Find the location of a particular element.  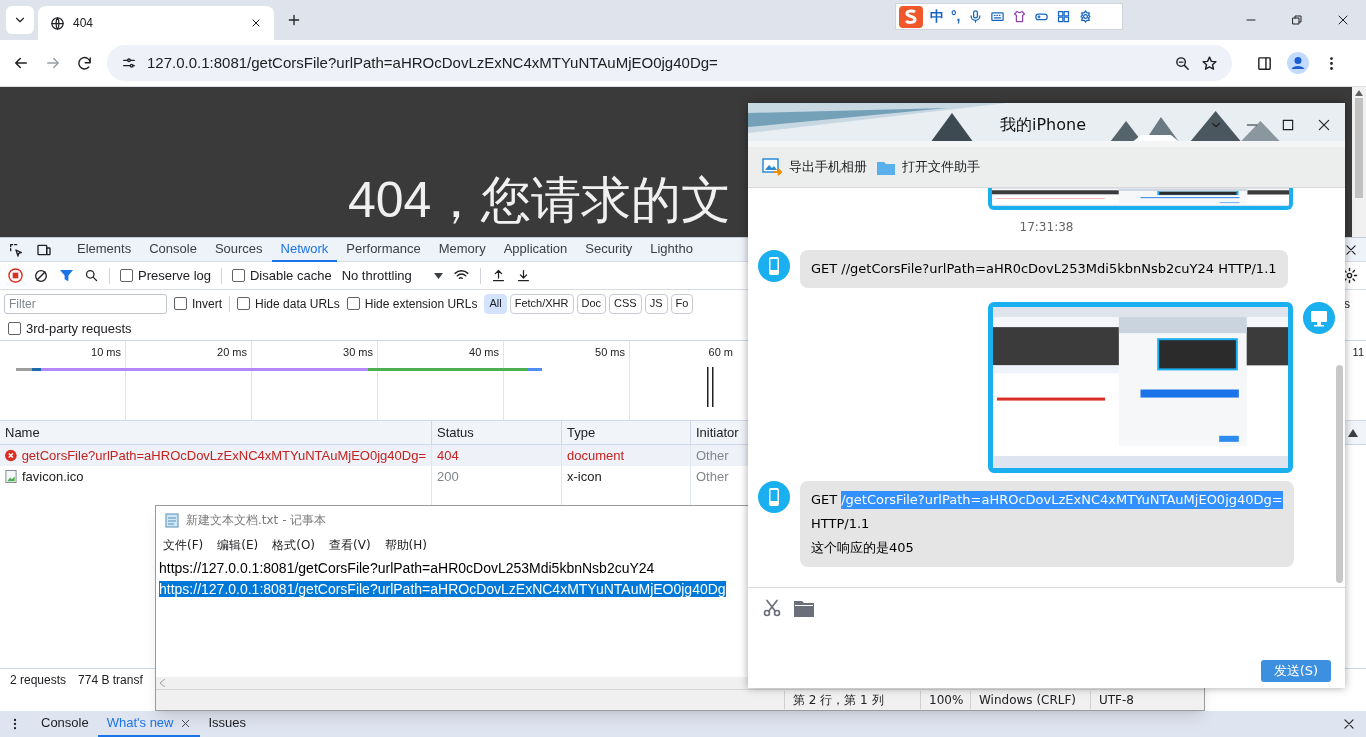

error-heading: 404，您请求的文 is located at coordinates (540, 200).